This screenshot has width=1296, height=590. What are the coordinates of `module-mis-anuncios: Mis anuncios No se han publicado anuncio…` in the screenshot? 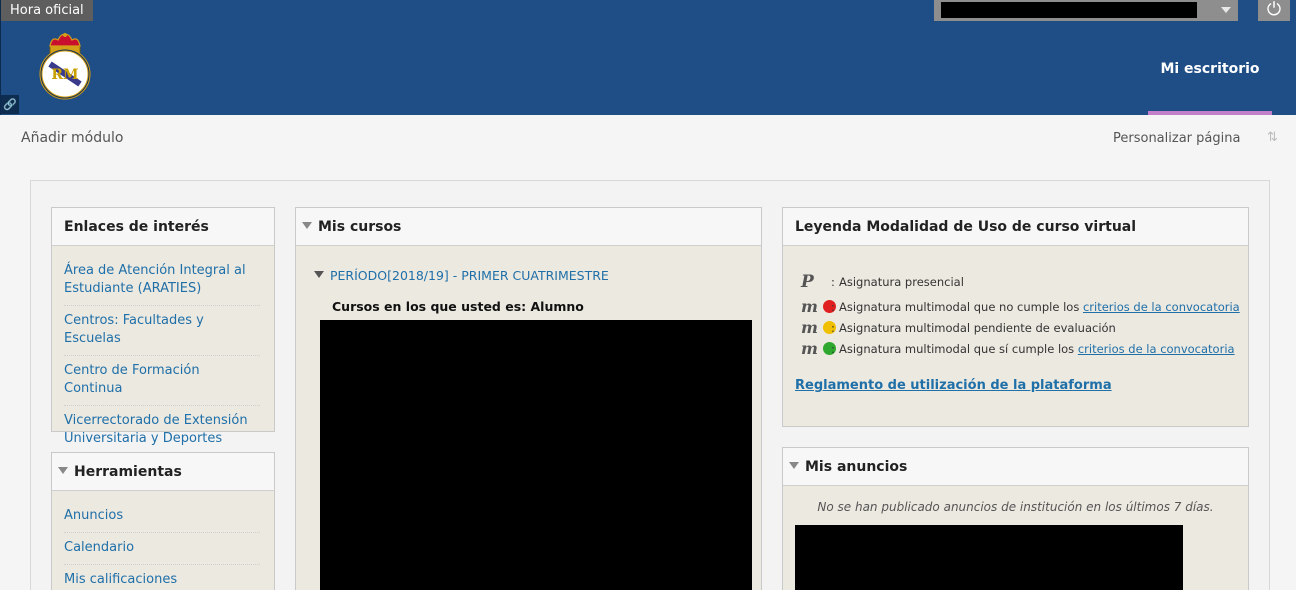 It's located at (1015, 518).